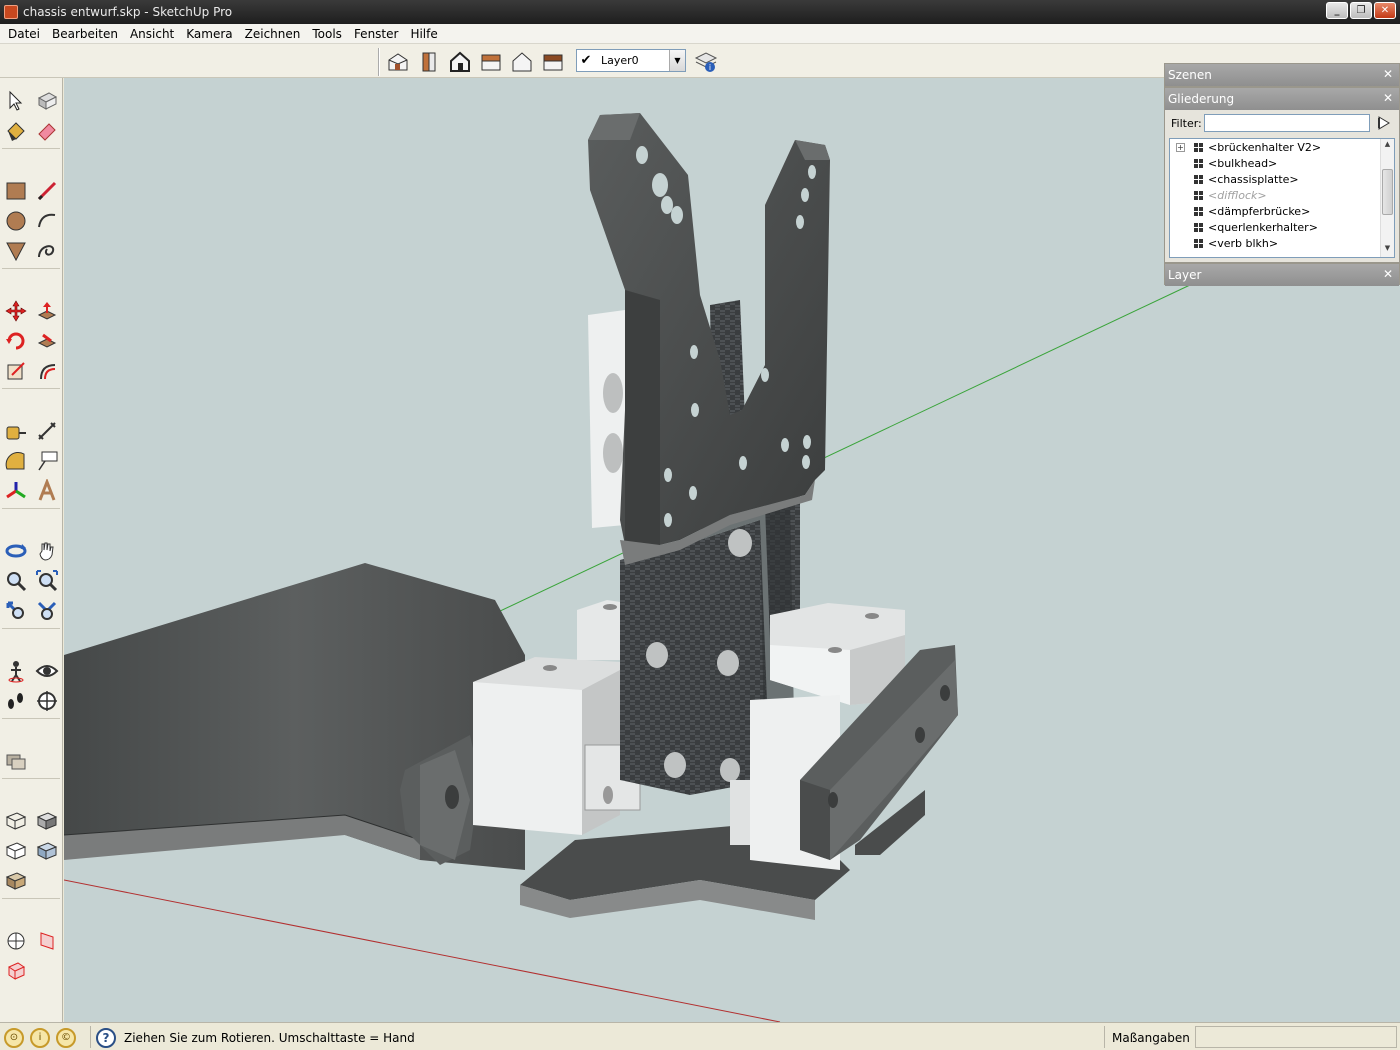  What do you see at coordinates (209, 34) in the screenshot?
I see `menu-kamera: Kamera` at bounding box center [209, 34].